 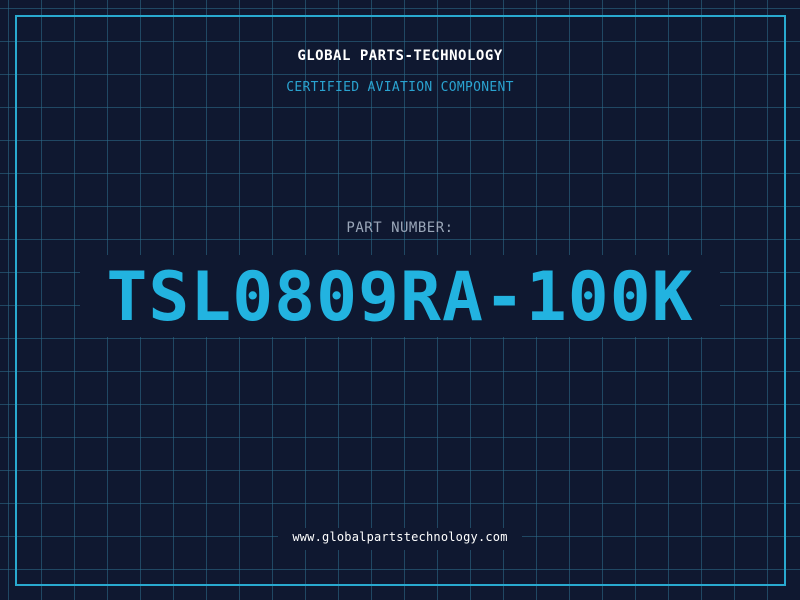 I want to click on part-number-value: TSL0809RA-100K, so click(x=400, y=297).